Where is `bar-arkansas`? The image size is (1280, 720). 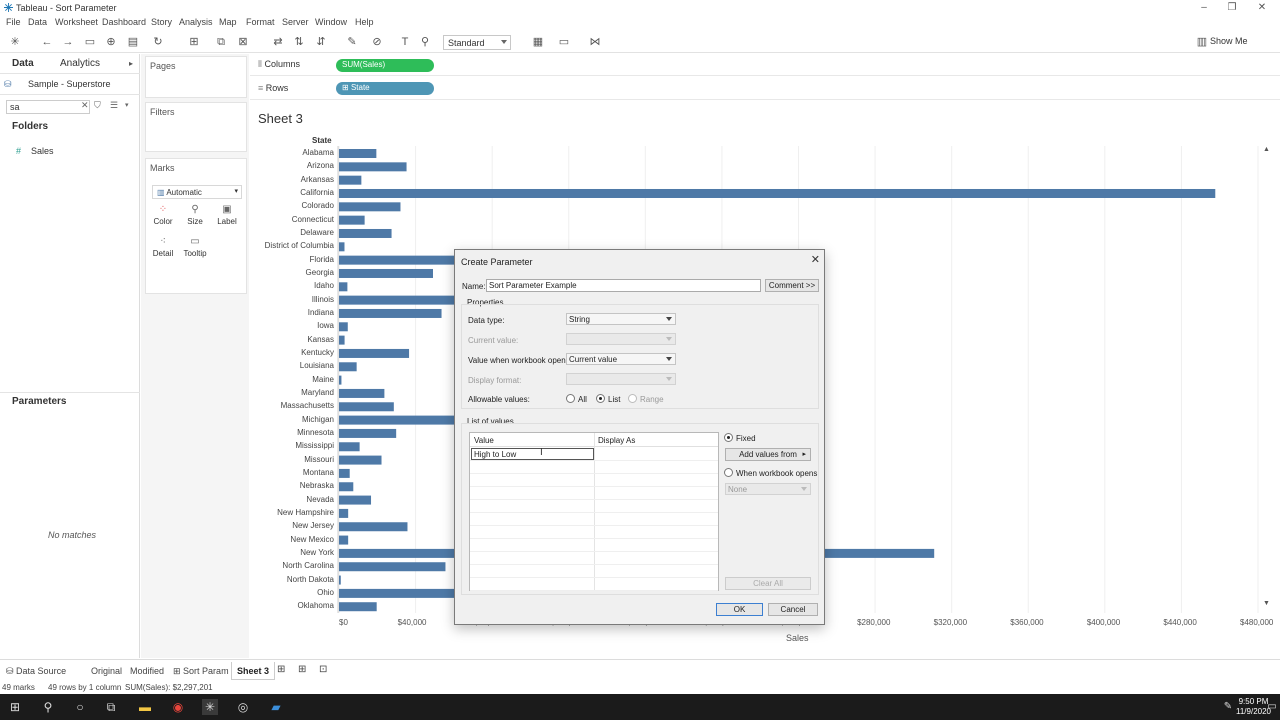 bar-arkansas is located at coordinates (350, 180).